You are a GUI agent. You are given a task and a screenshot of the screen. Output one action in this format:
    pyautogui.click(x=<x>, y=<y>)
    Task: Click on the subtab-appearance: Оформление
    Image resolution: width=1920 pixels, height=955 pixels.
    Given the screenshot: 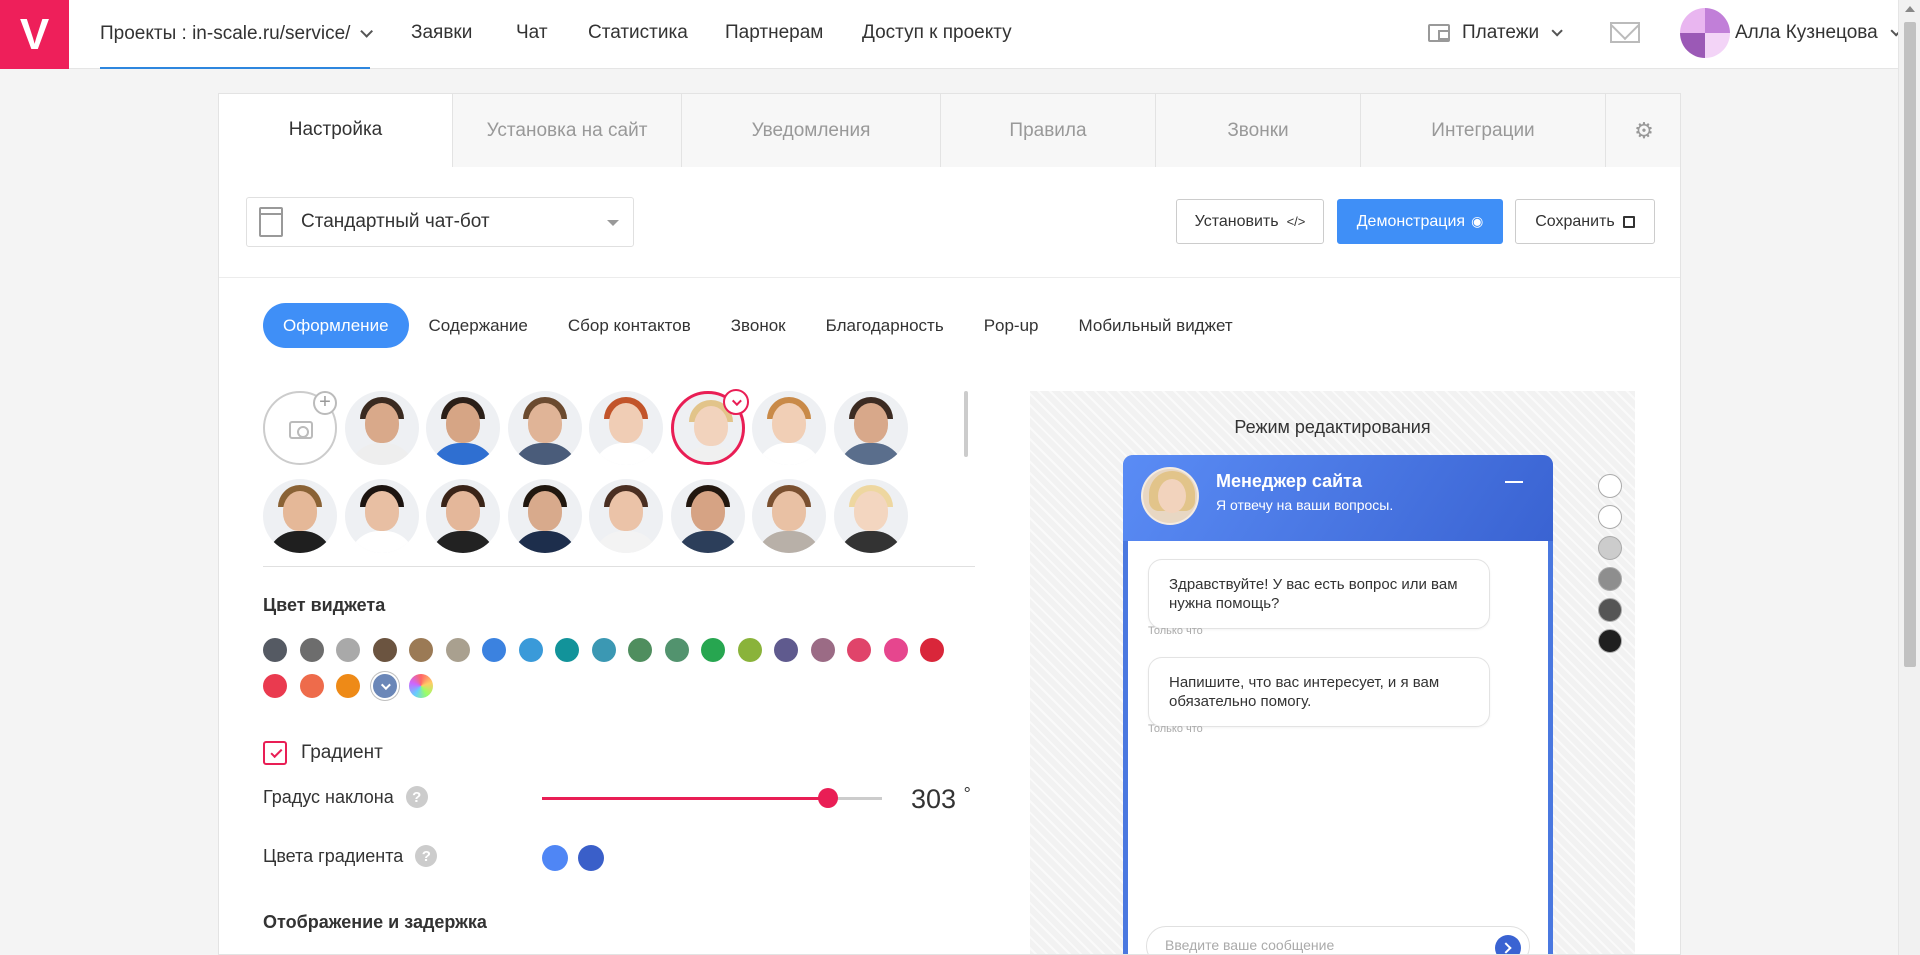 What is the action you would take?
    pyautogui.click(x=336, y=325)
    